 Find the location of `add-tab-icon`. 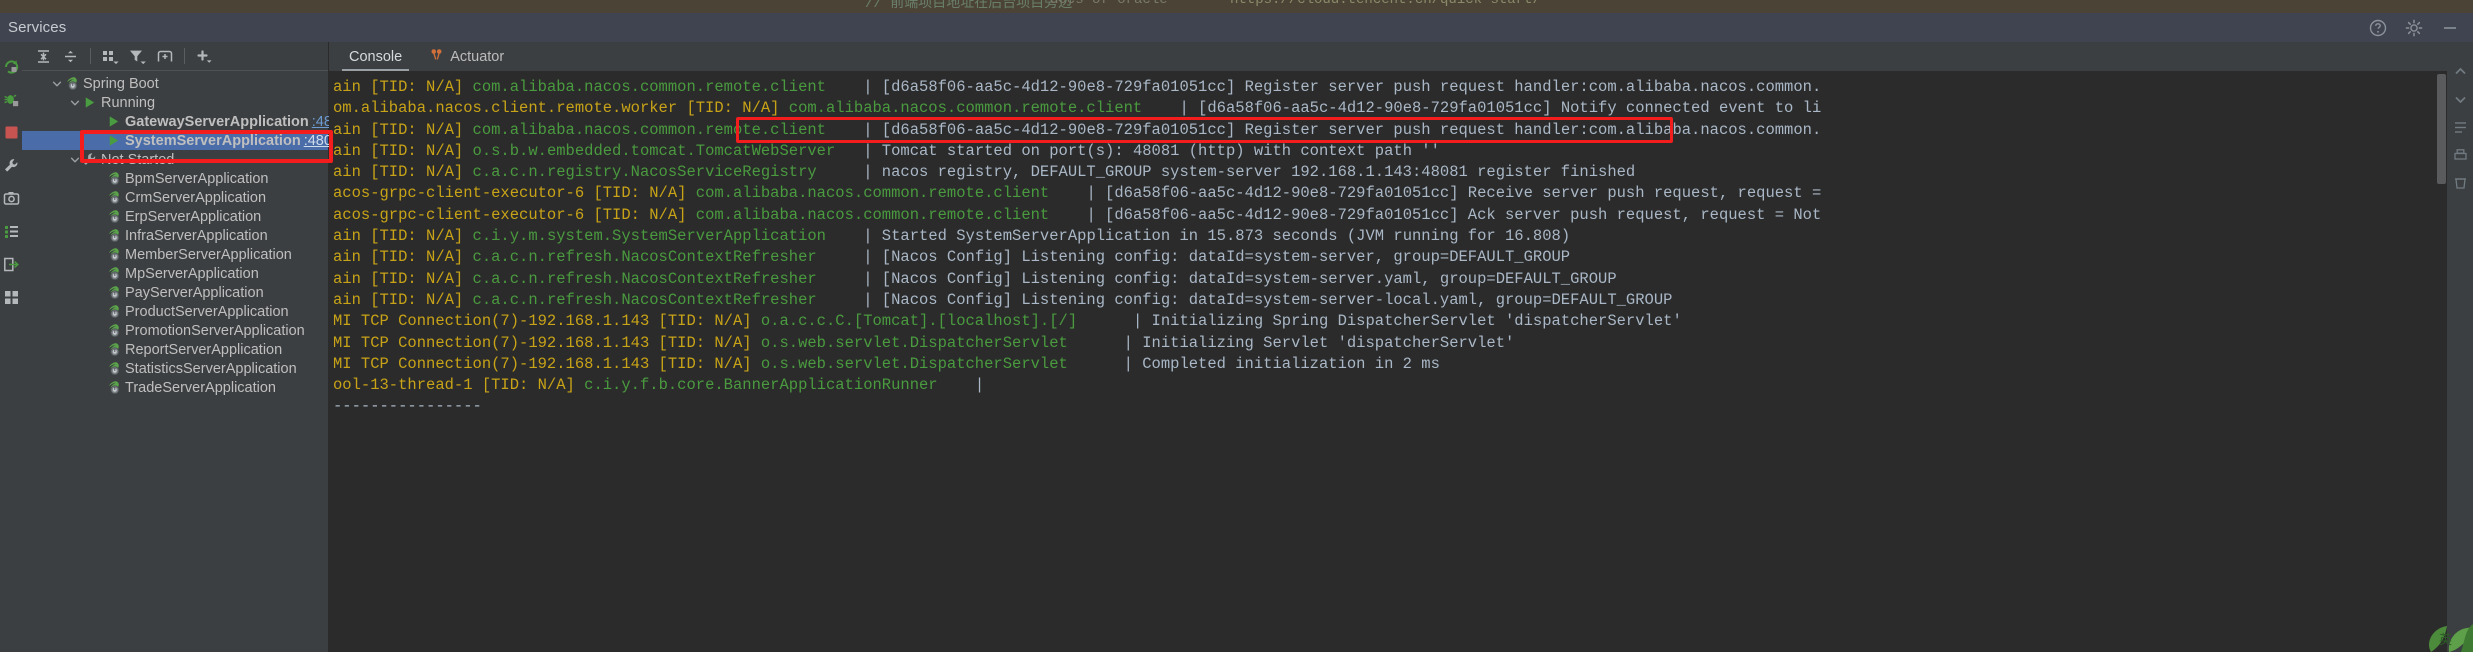

add-tab-icon is located at coordinates (164, 56).